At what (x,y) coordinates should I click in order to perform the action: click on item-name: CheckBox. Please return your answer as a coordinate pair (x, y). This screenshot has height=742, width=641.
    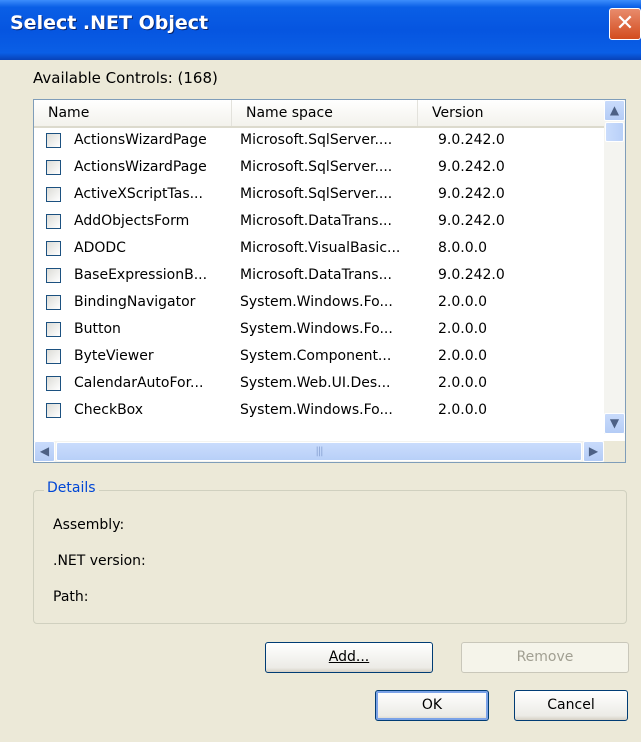
    Looking at the image, I should click on (109, 410).